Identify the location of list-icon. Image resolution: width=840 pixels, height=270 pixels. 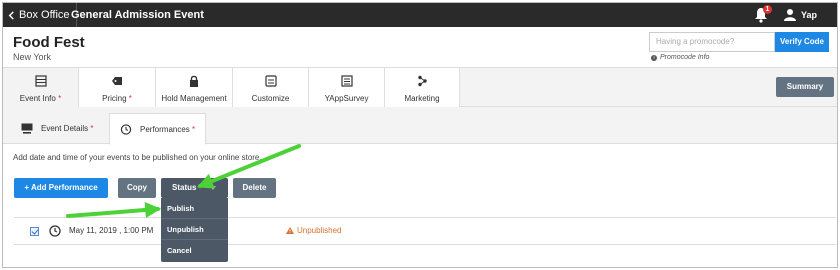
(346, 81).